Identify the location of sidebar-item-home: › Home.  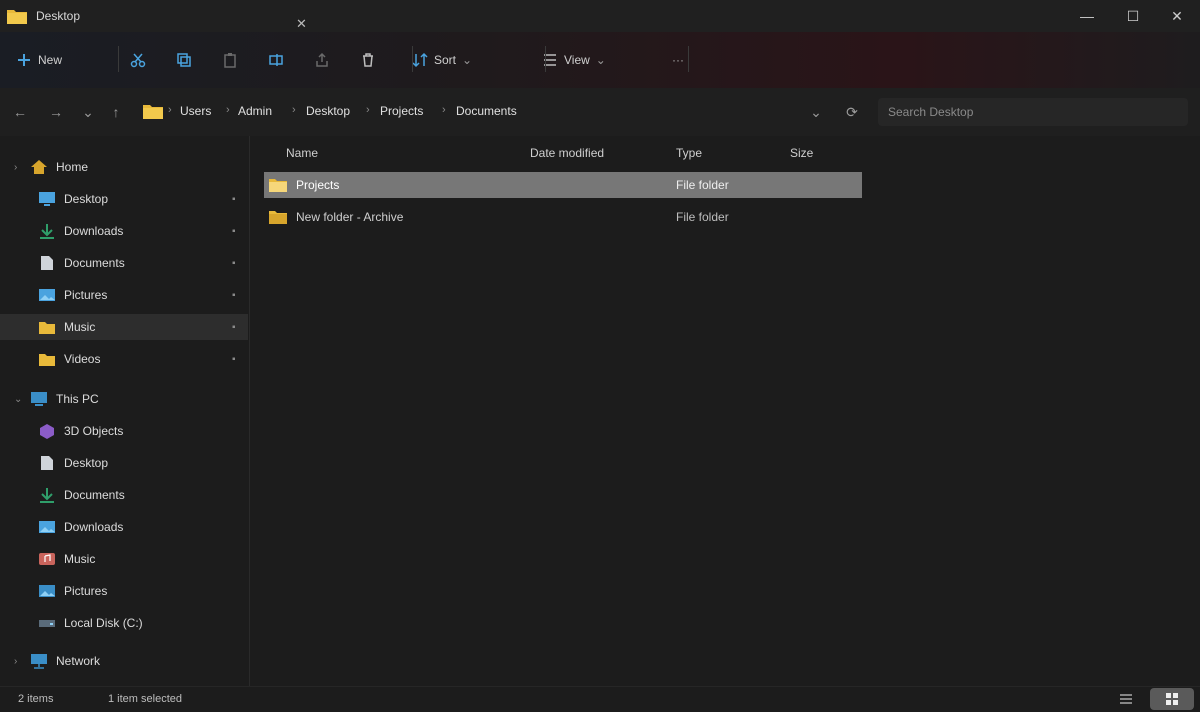
(124, 167).